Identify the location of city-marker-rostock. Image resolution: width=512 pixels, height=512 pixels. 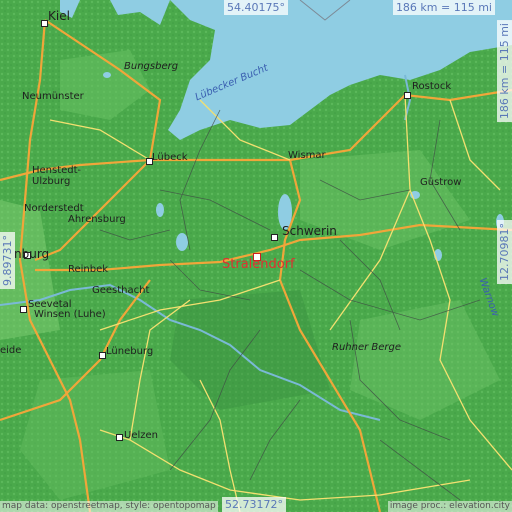
(407, 95).